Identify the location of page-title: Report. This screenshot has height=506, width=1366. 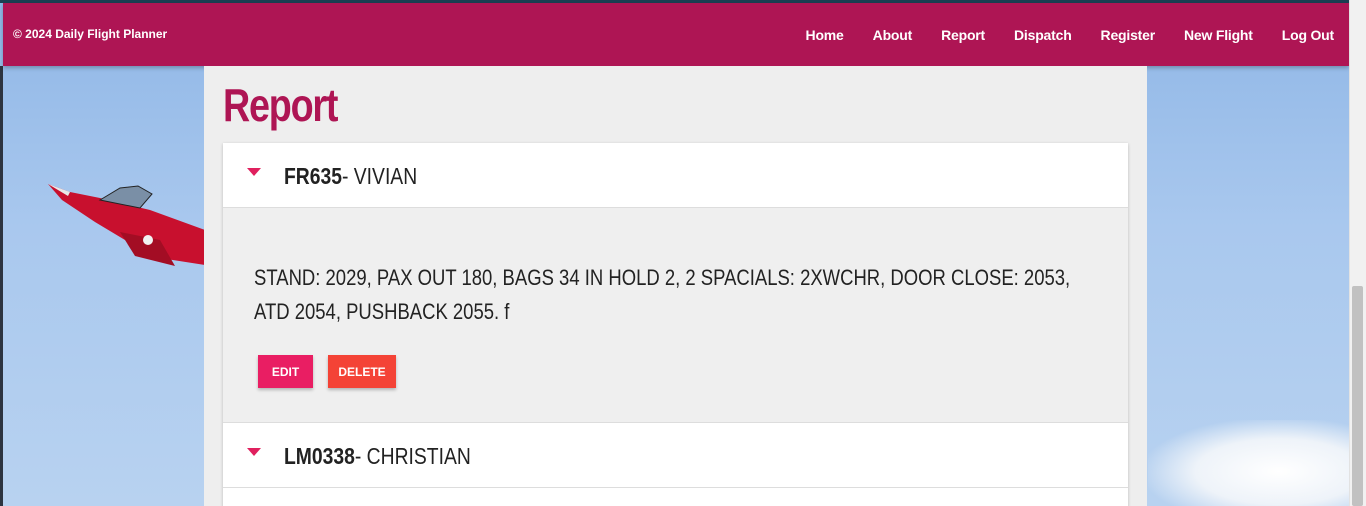
(280, 105).